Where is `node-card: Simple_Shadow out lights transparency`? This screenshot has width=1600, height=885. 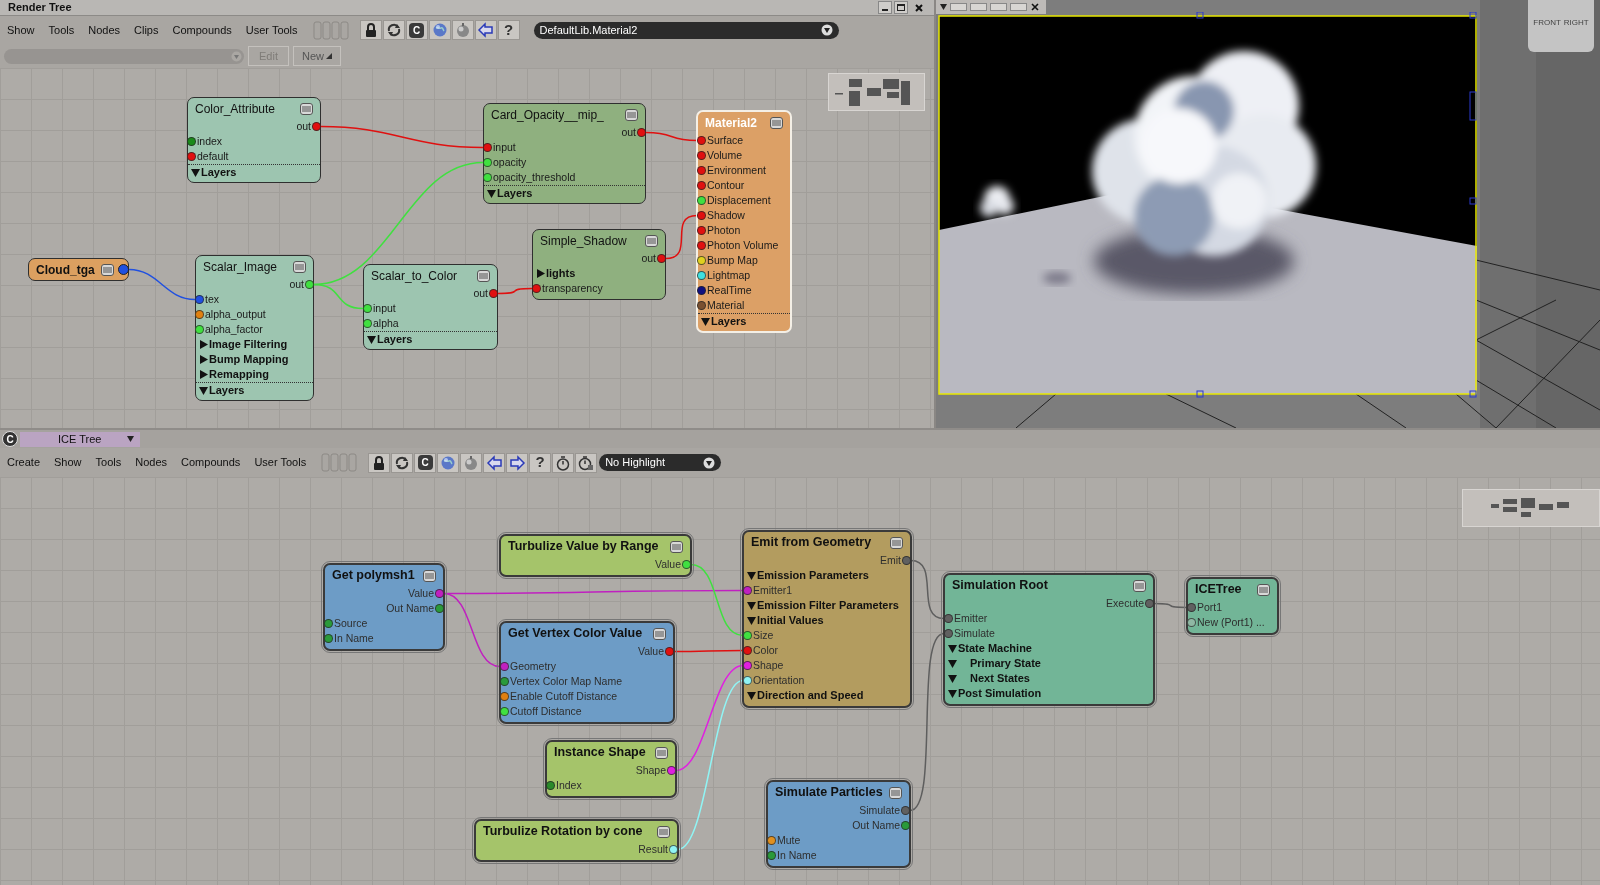
node-card: Simple_Shadow out lights transparency is located at coordinates (599, 264).